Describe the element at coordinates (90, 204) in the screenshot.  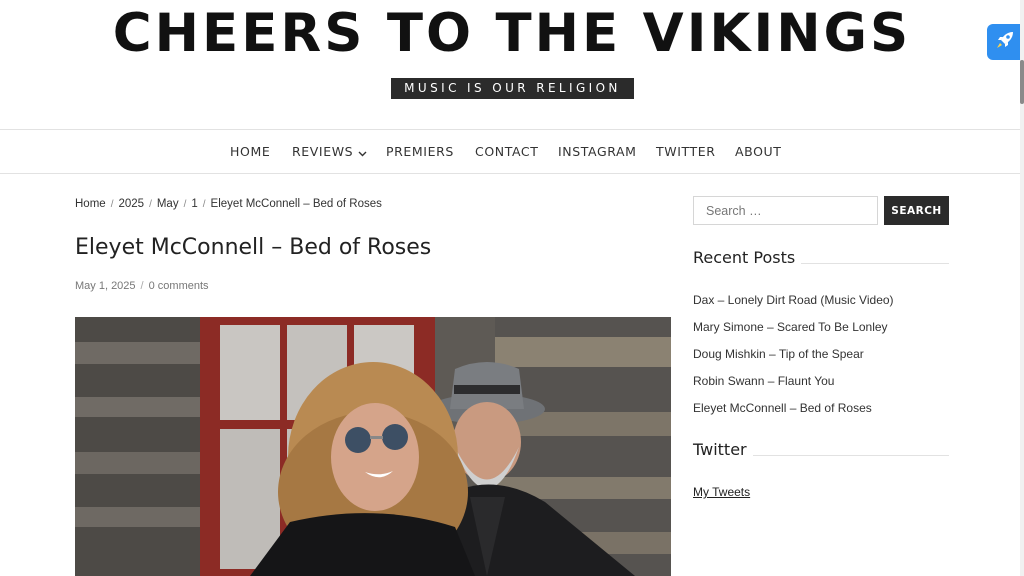
I see `breadcrumb-home: Home` at that location.